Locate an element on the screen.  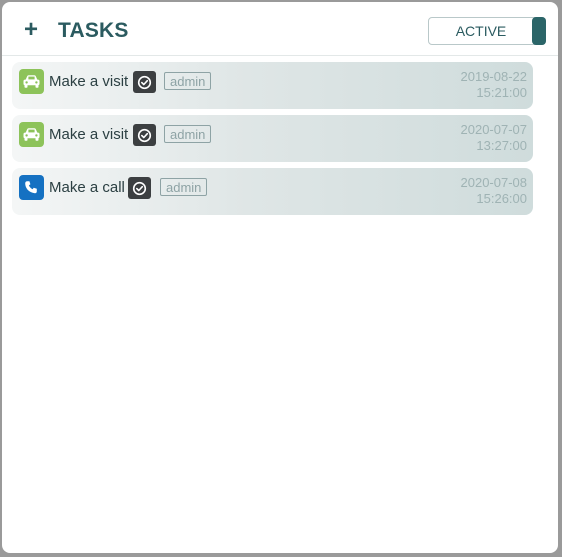
phone-icon is located at coordinates (31, 187).